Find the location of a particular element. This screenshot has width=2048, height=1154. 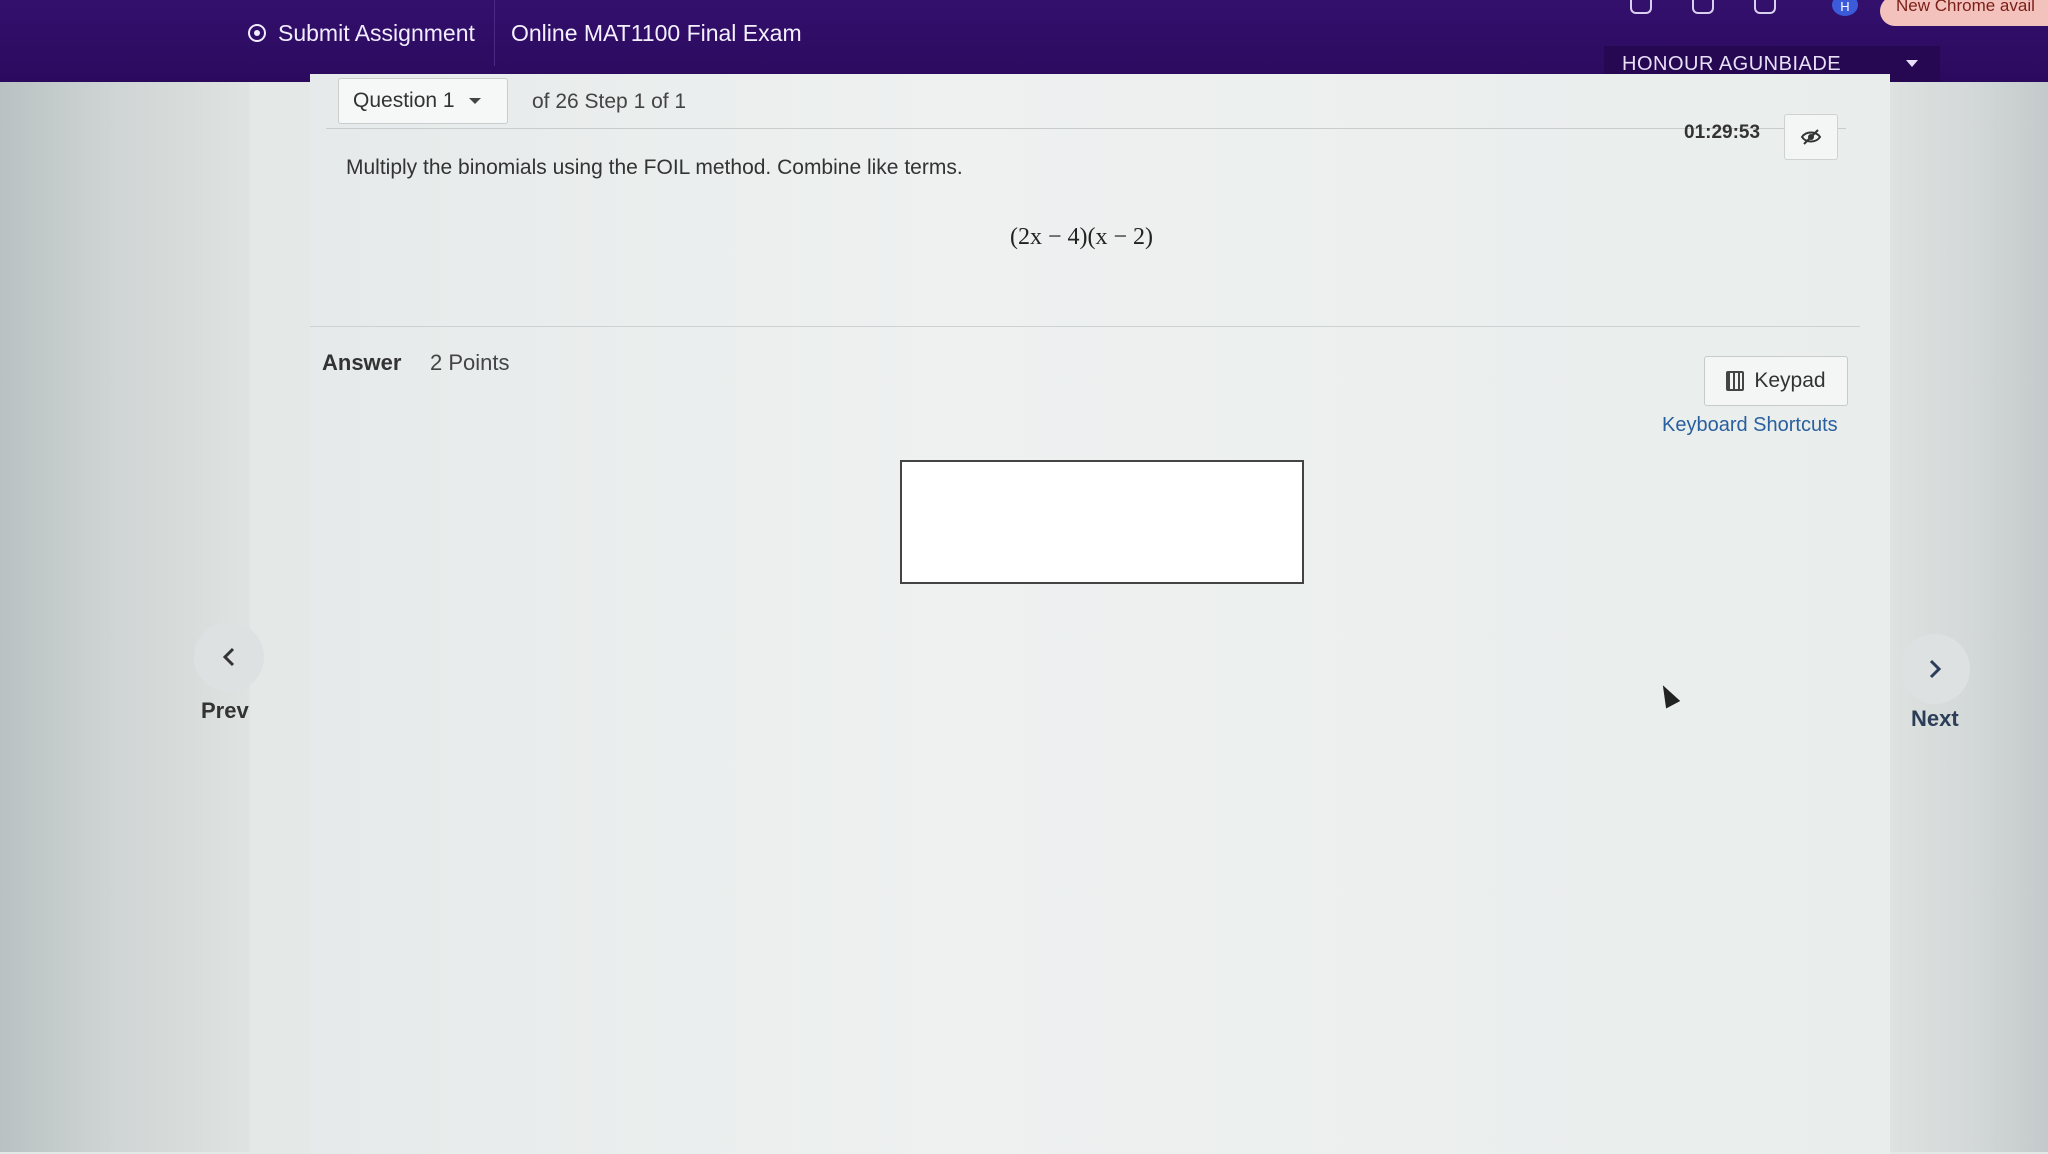

answer-label: Answer is located at coordinates (362, 362).